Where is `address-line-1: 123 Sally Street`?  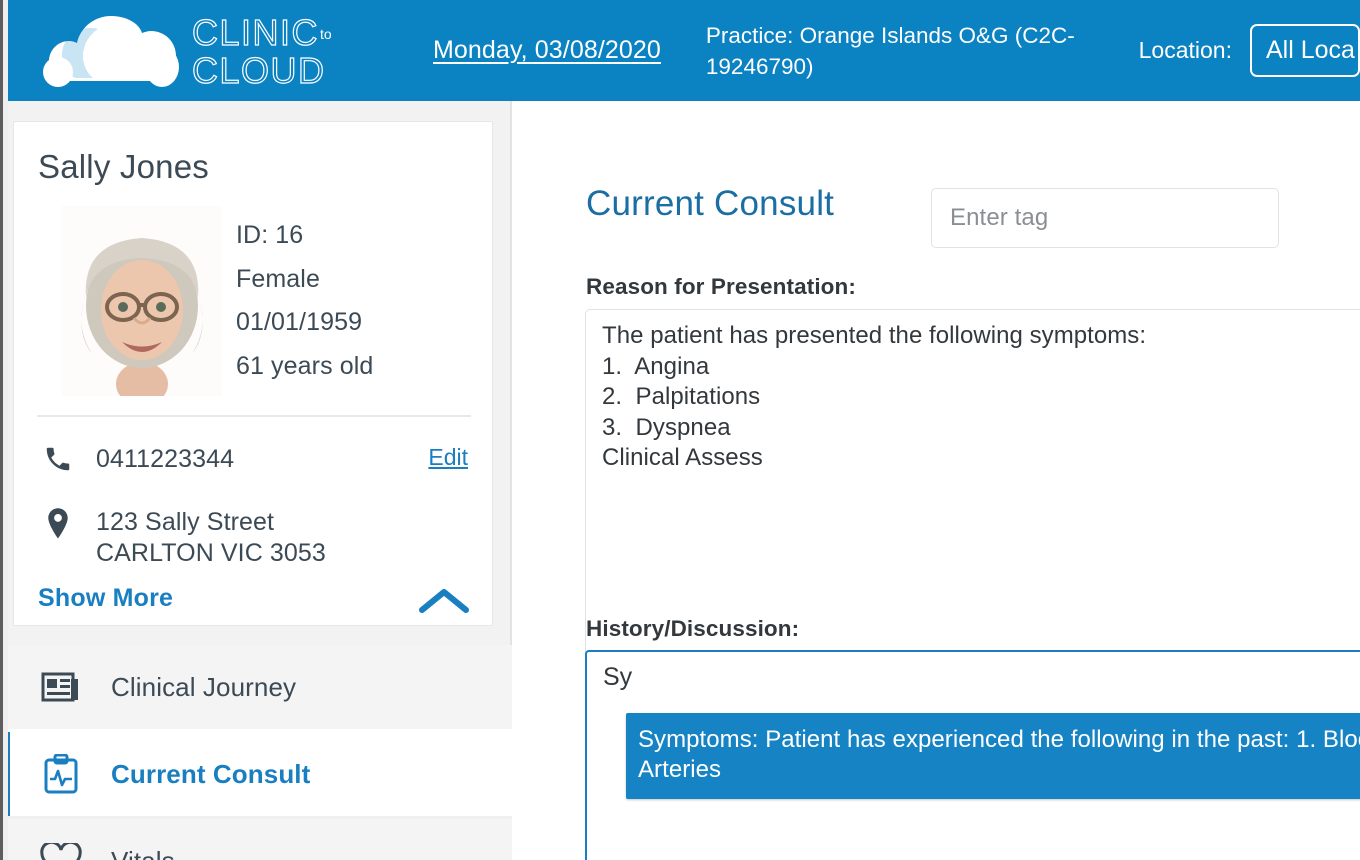
address-line-1: 123 Sally Street is located at coordinates (185, 522).